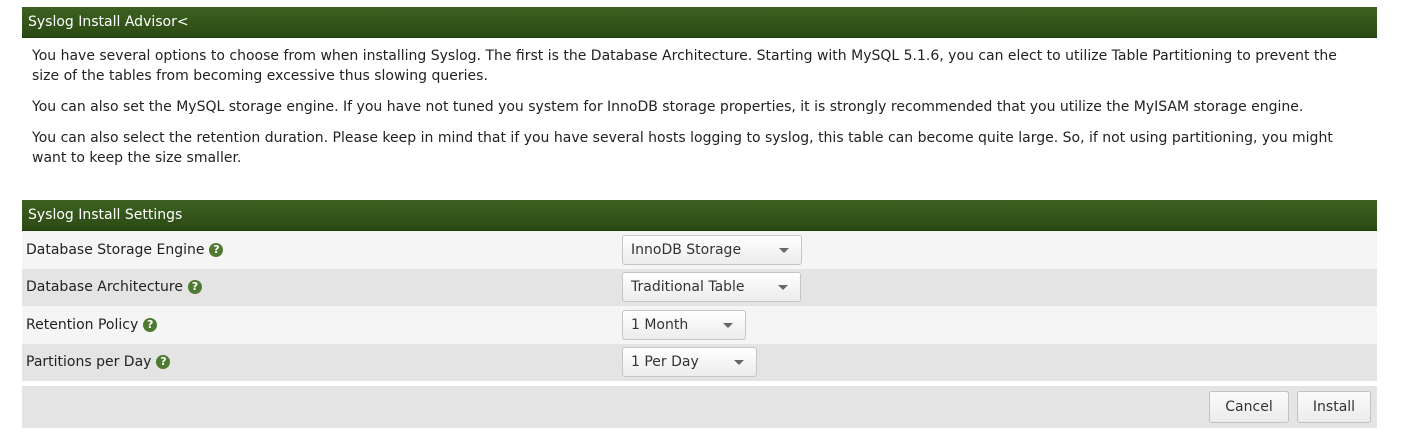  I want to click on setting-label-storage-engine: Database Storage Engine ?, so click(125, 249).